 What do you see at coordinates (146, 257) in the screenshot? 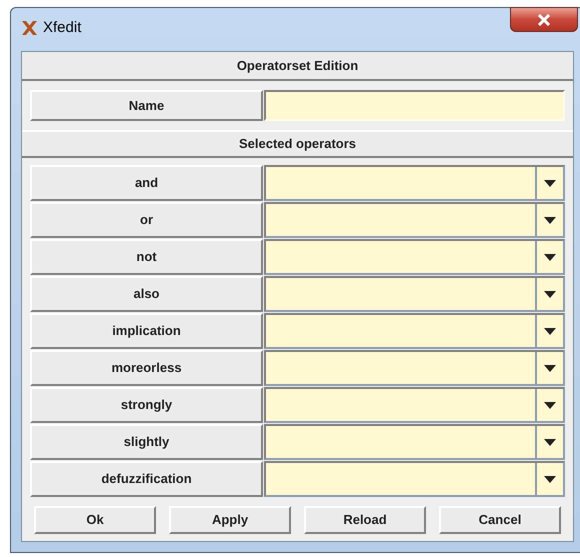
I see `operator-button: not` at bounding box center [146, 257].